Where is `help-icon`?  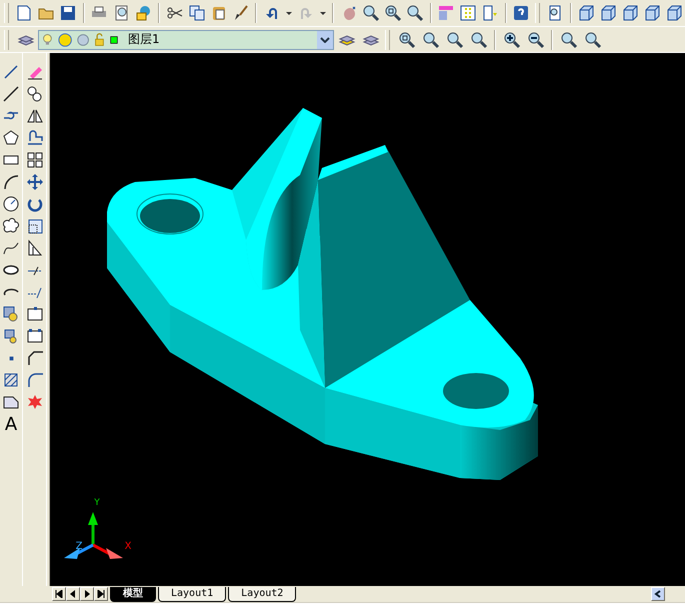 help-icon is located at coordinates (521, 13).